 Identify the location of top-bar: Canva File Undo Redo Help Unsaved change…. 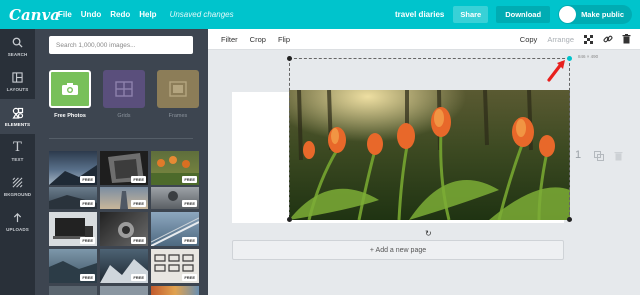
(320, 14).